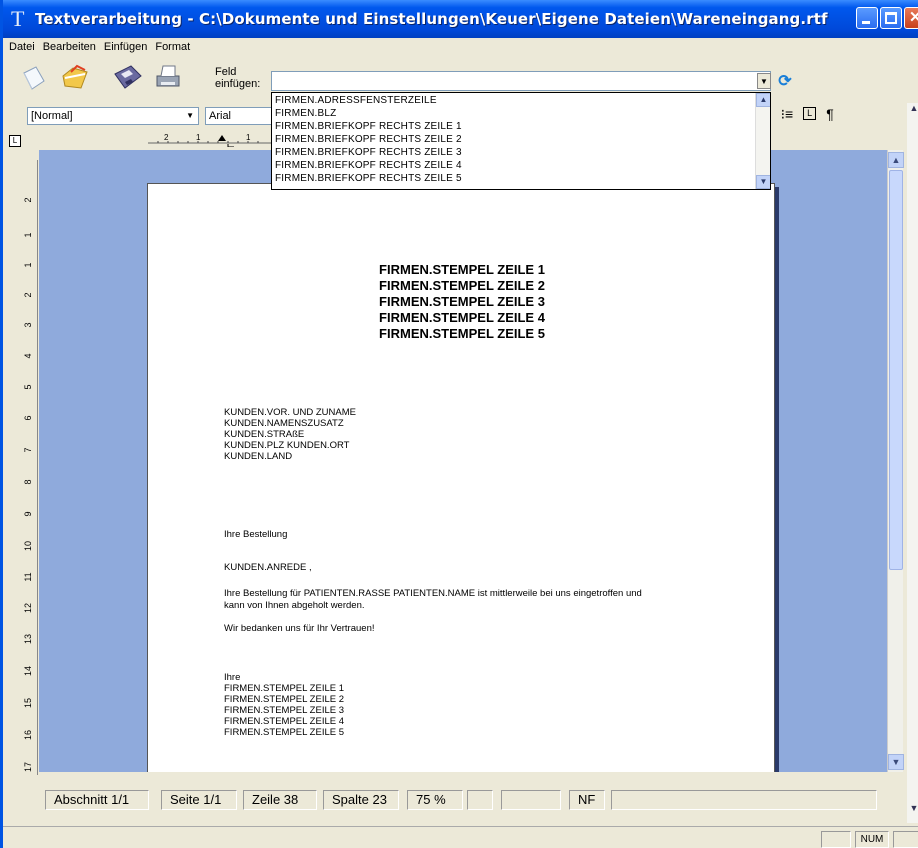 The width and height of the screenshot is (918, 848). Describe the element at coordinates (125, 47) in the screenshot. I see `menu-einfuegen: Einfügen` at that location.